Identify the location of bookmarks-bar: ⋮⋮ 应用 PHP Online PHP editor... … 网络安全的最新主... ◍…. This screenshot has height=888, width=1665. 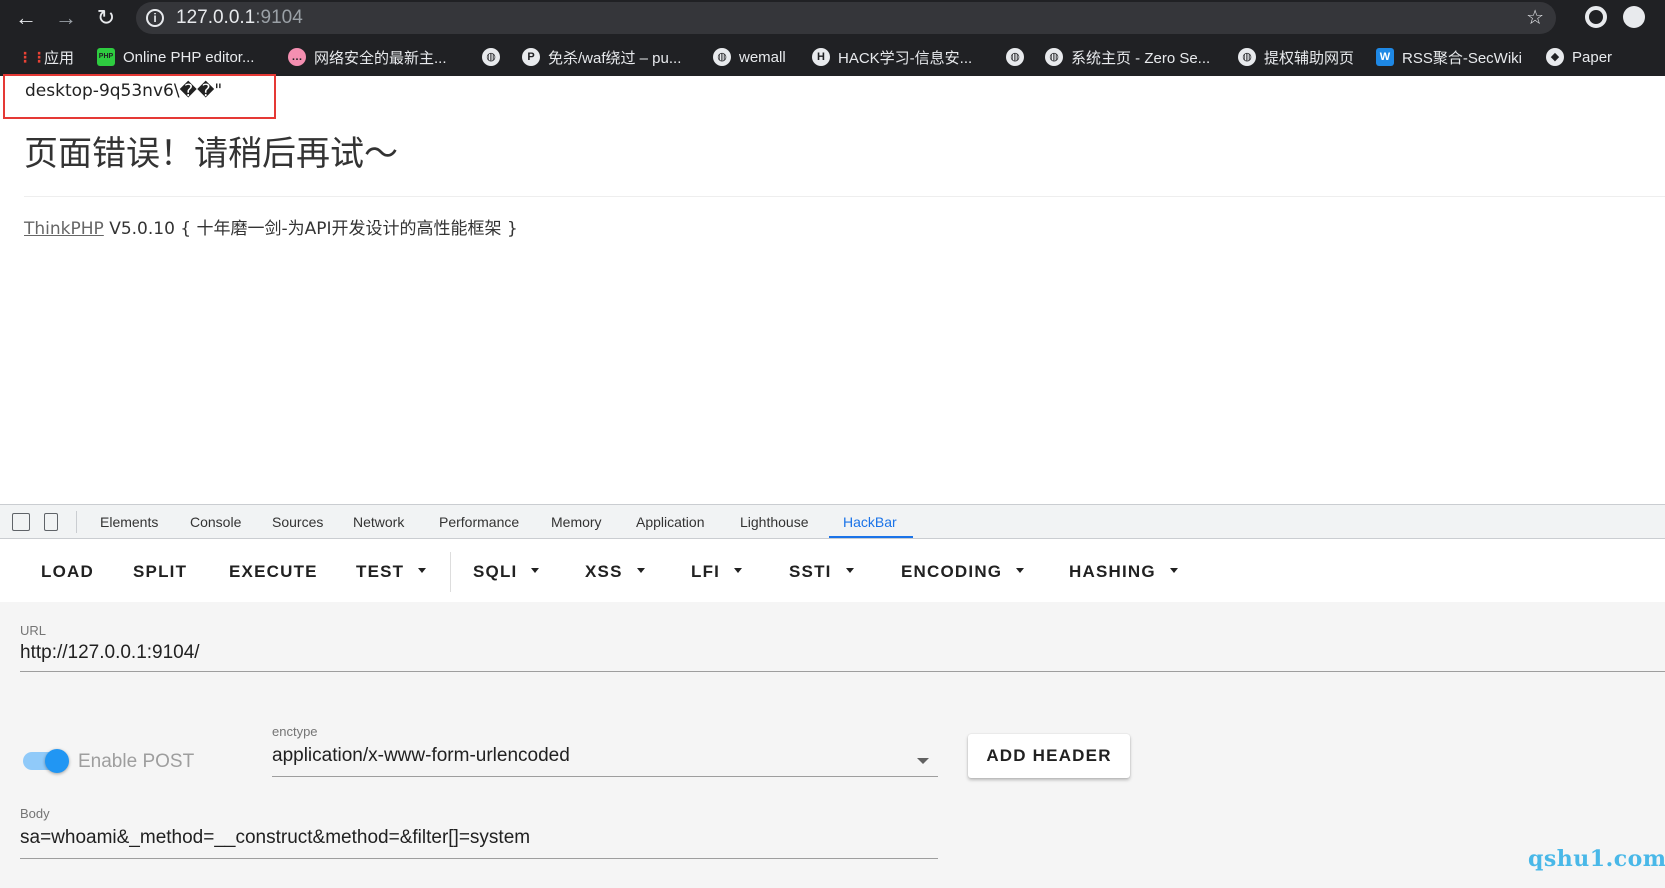
(832, 57).